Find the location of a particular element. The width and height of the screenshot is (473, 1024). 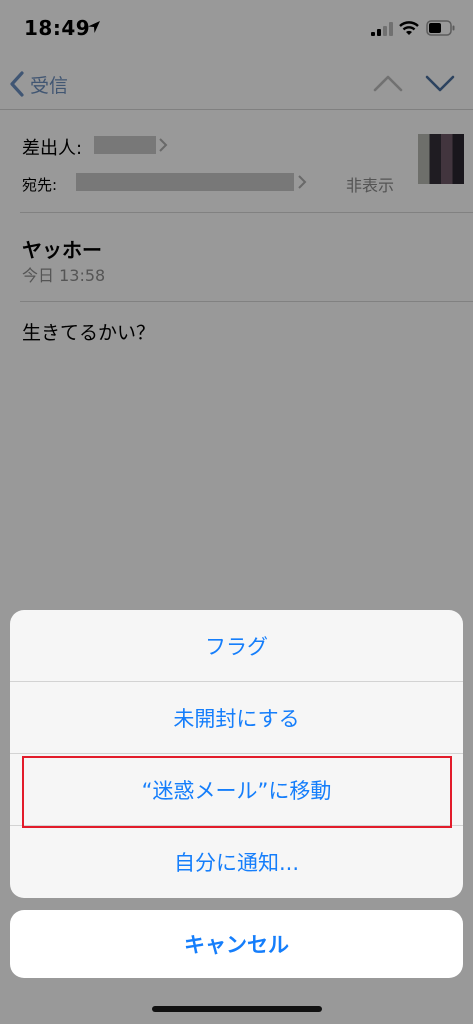

home-indicator is located at coordinates (237, 1009).